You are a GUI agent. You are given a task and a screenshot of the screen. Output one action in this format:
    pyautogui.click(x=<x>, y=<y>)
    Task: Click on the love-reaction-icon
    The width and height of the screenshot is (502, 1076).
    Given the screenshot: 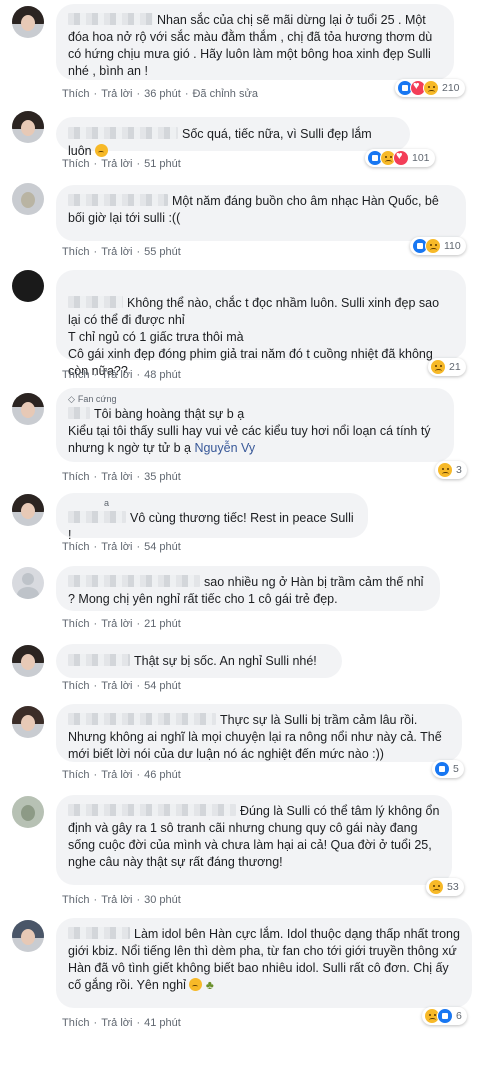 What is the action you would take?
    pyautogui.click(x=401, y=158)
    